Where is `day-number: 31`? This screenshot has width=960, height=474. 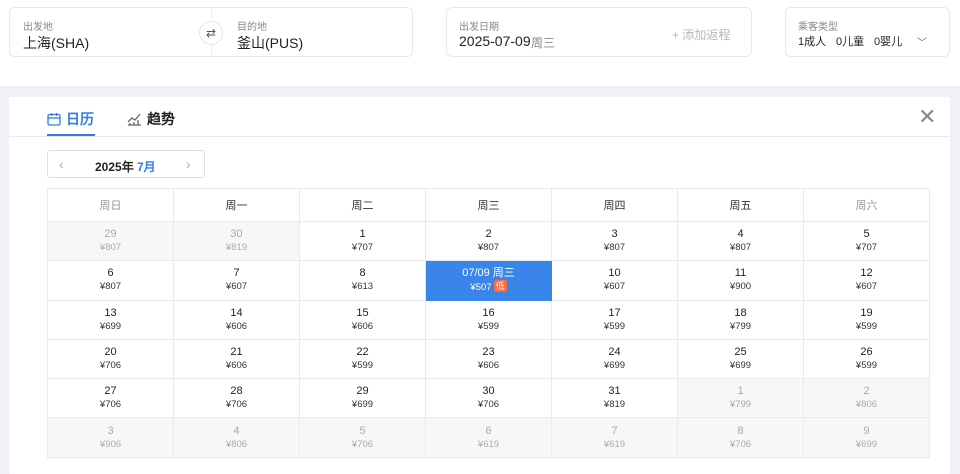 day-number: 31 is located at coordinates (614, 391).